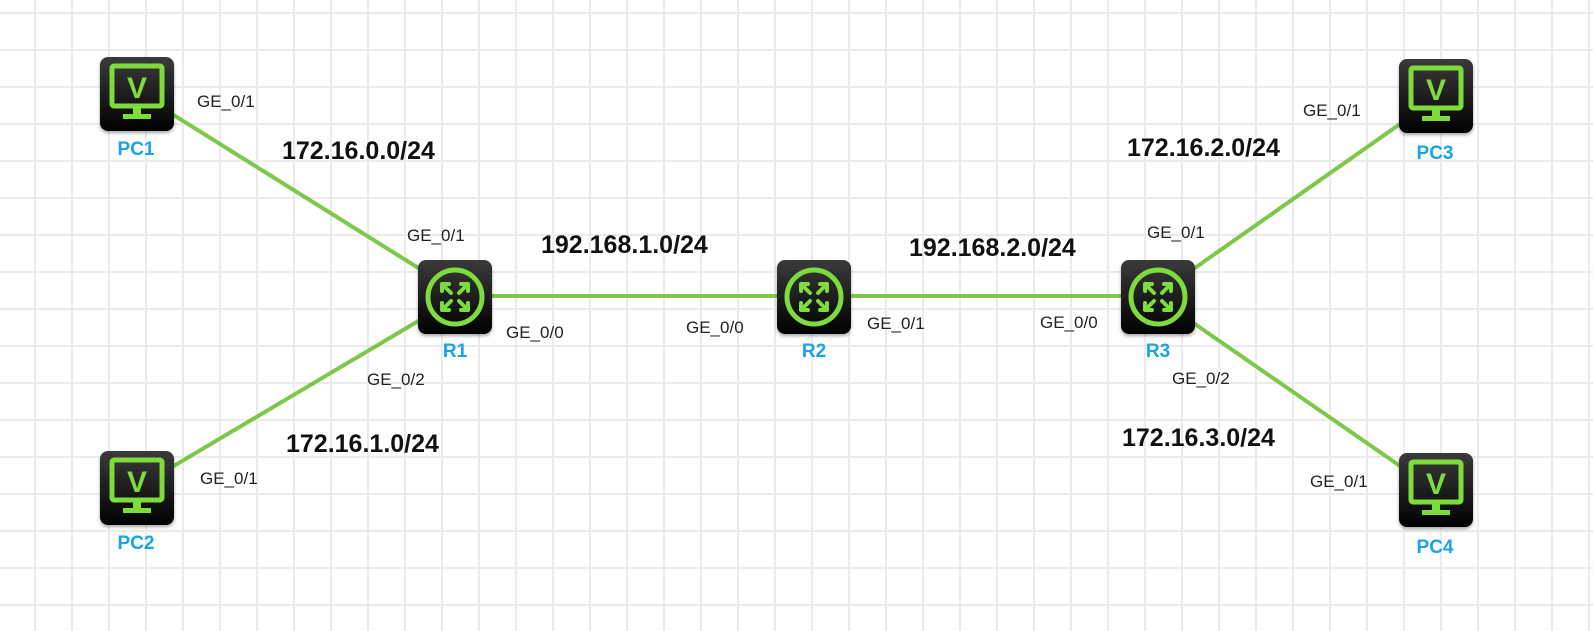  What do you see at coordinates (436, 235) in the screenshot?
I see `port-label-r1-ge01: GE_0/1` at bounding box center [436, 235].